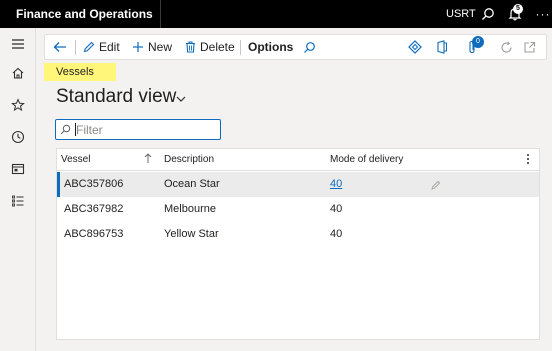 This screenshot has width=552, height=351. I want to click on action-search-button, so click(309, 47).